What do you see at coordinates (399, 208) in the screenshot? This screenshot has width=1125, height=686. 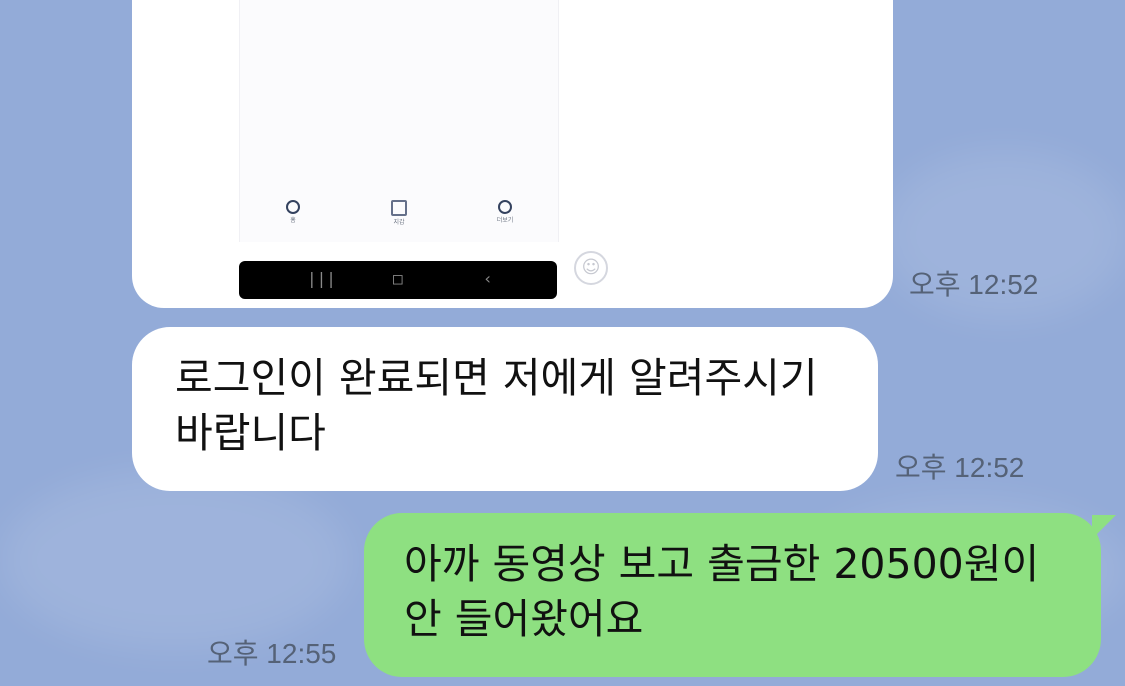 I see `wallet-icon` at bounding box center [399, 208].